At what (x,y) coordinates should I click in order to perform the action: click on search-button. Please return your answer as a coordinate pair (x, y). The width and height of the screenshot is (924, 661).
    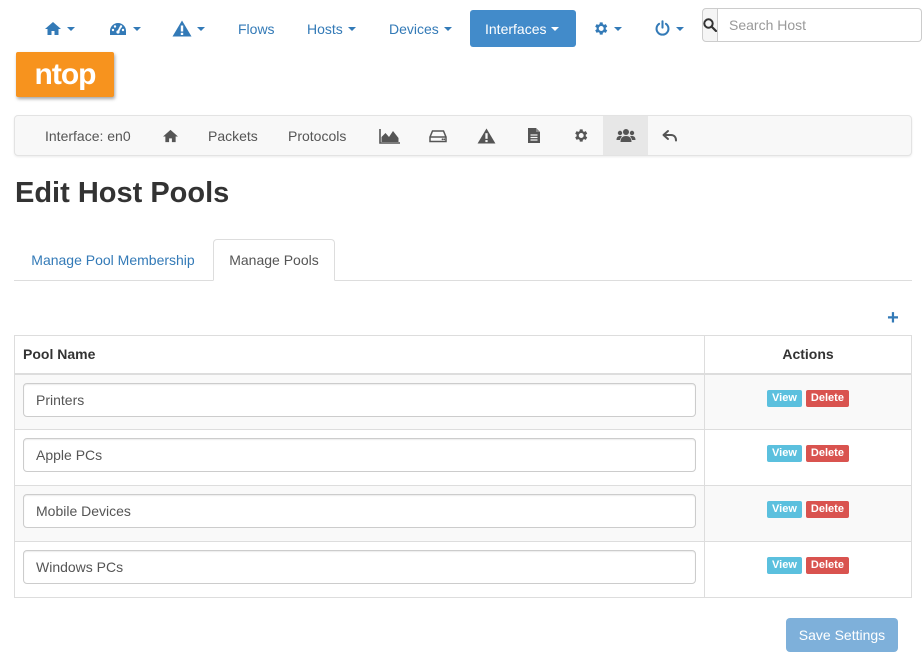
    Looking at the image, I should click on (710, 25).